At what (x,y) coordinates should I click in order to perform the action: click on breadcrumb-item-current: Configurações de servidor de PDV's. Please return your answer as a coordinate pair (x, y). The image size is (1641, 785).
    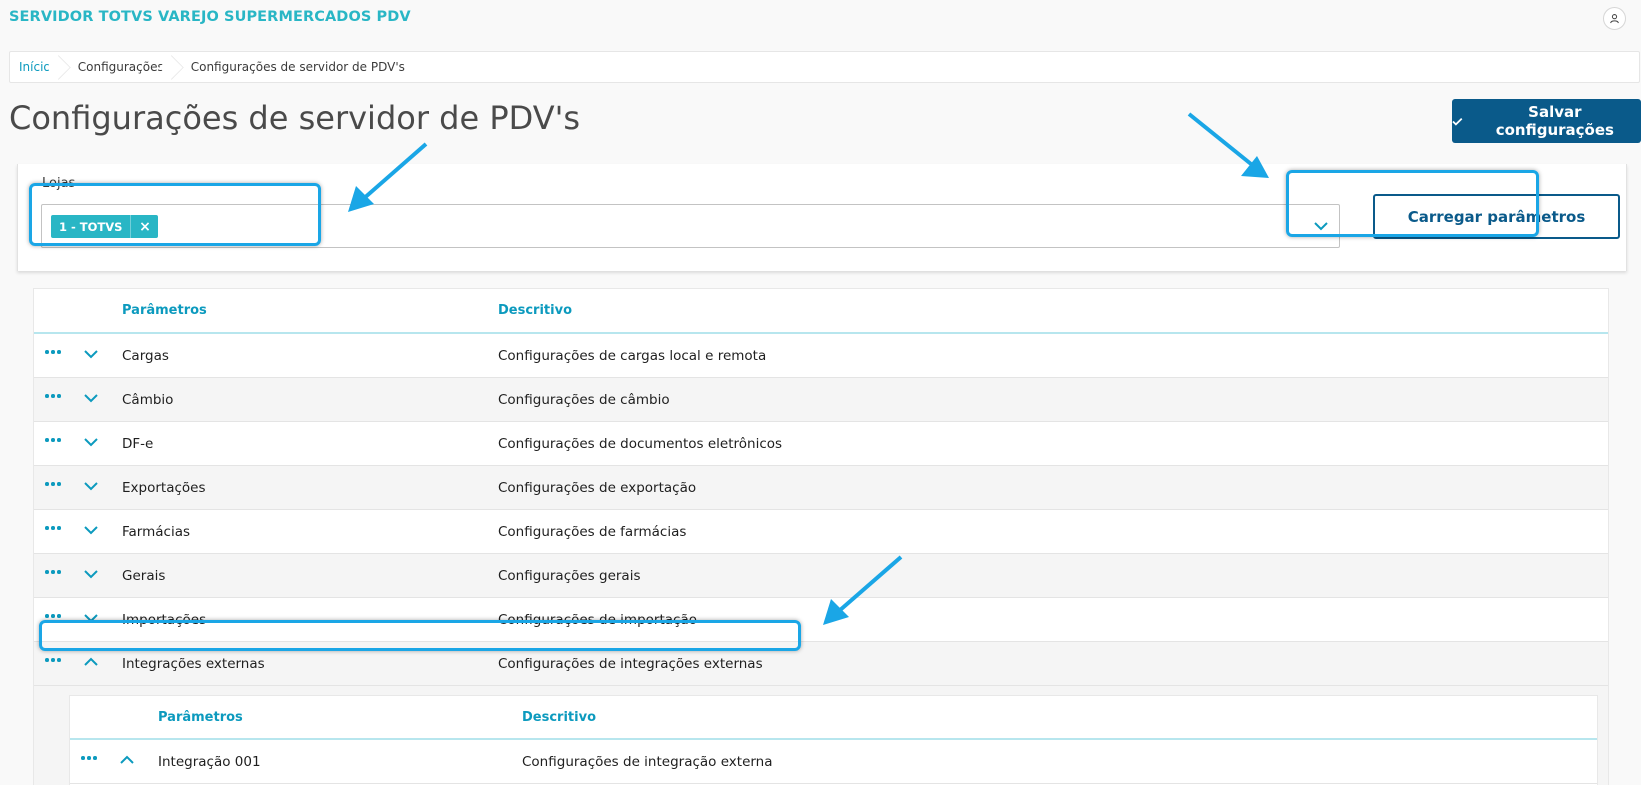
    Looking at the image, I should click on (297, 67).